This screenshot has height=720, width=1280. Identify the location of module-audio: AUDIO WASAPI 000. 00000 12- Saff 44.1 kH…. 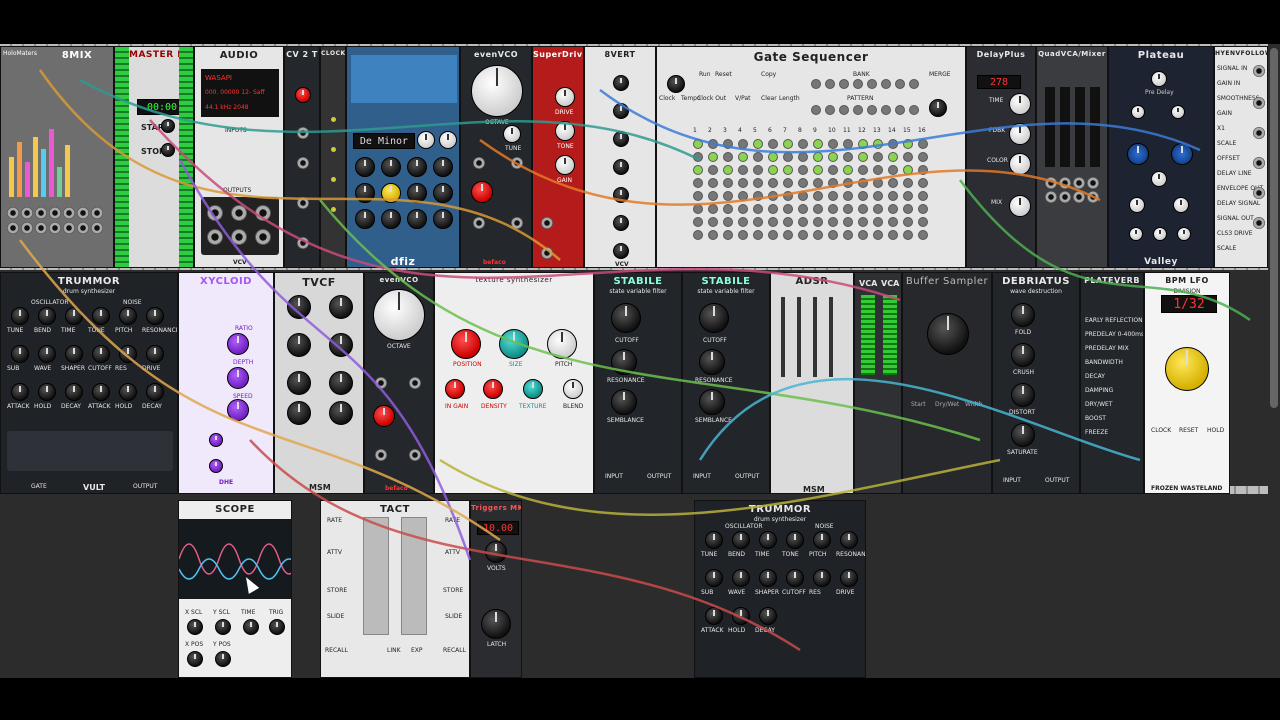
(239, 157).